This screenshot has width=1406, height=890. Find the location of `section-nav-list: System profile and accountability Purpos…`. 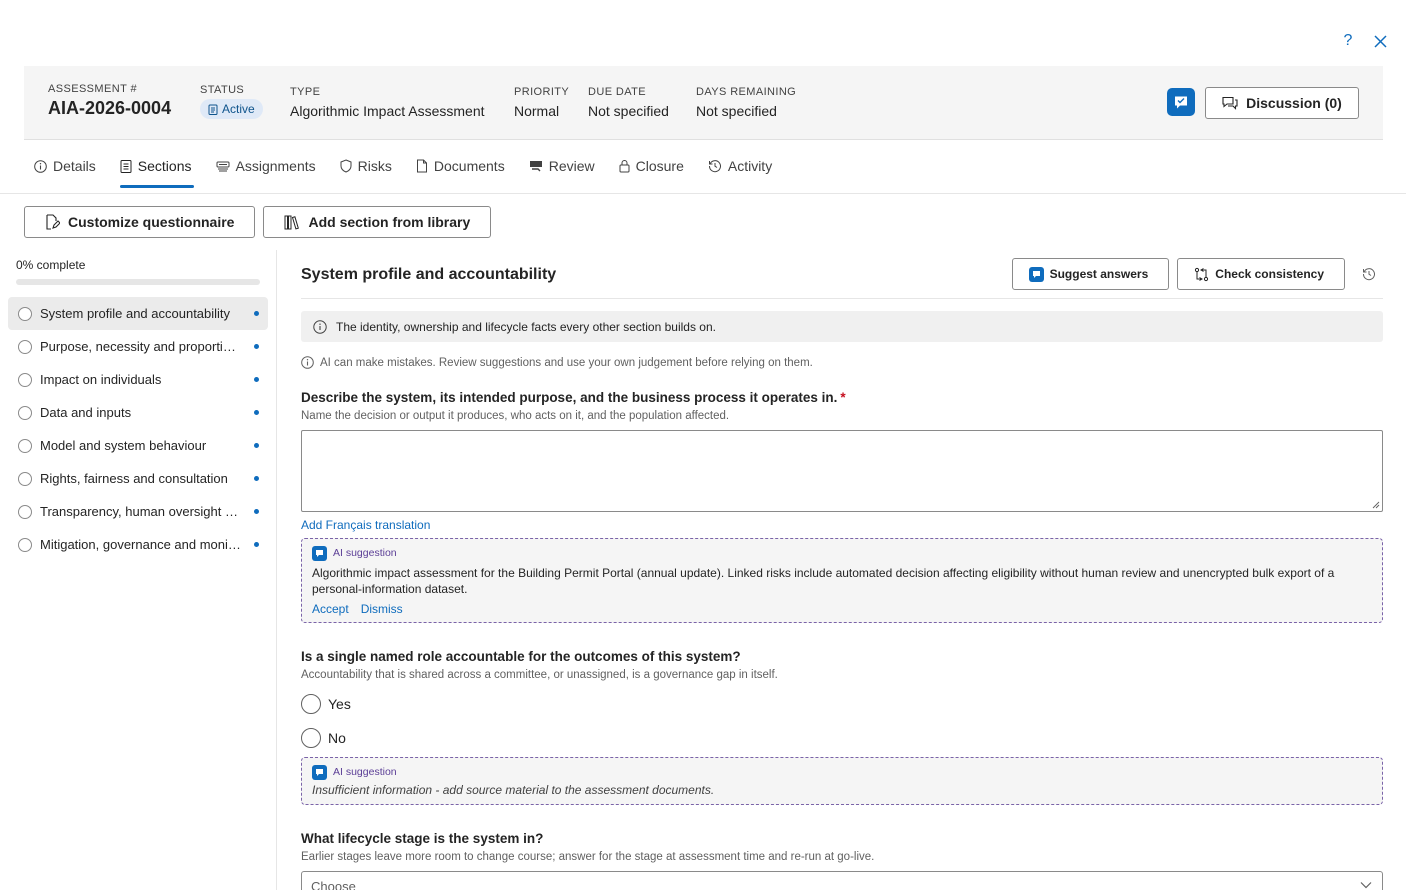

section-nav-list: System profile and accountability Purpos… is located at coordinates (138, 429).